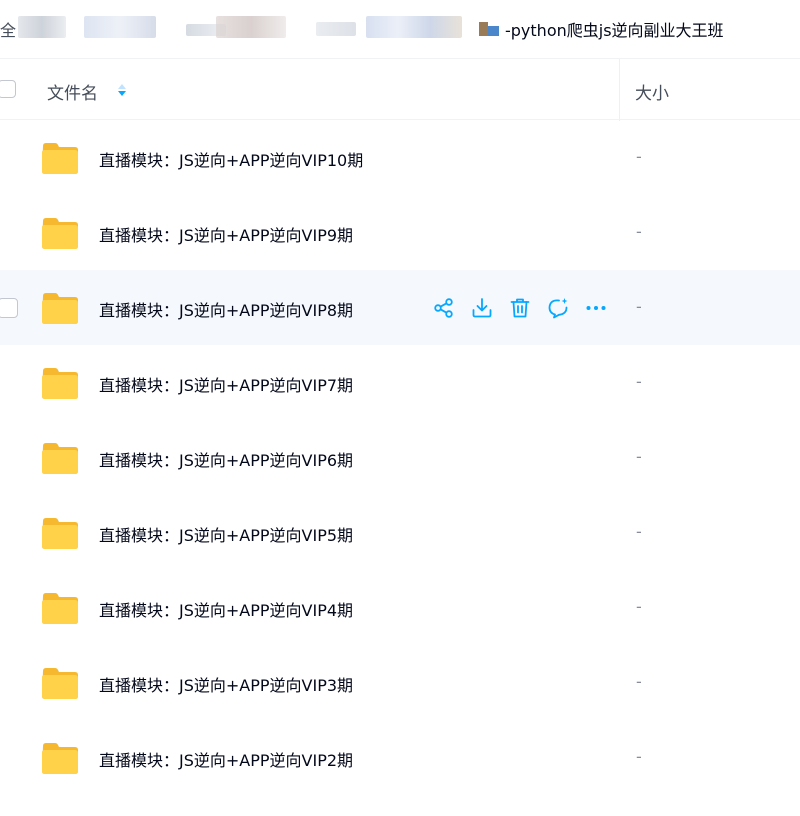  Describe the element at coordinates (400, 157) in the screenshot. I see `file-row: 直播模块：JS逆向+APP逆向VIP10期 -` at that location.